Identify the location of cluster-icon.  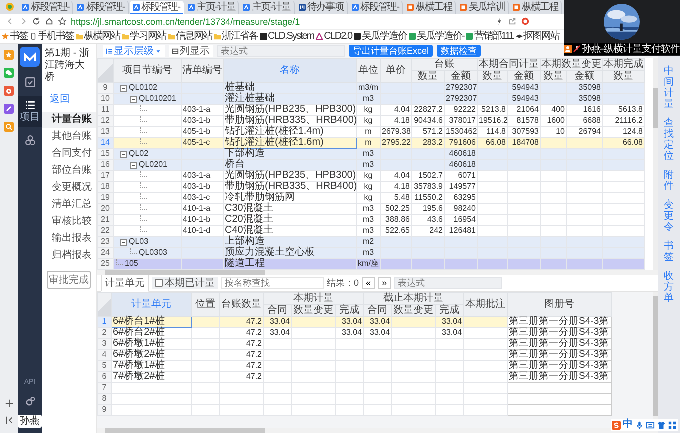
(30, 140).